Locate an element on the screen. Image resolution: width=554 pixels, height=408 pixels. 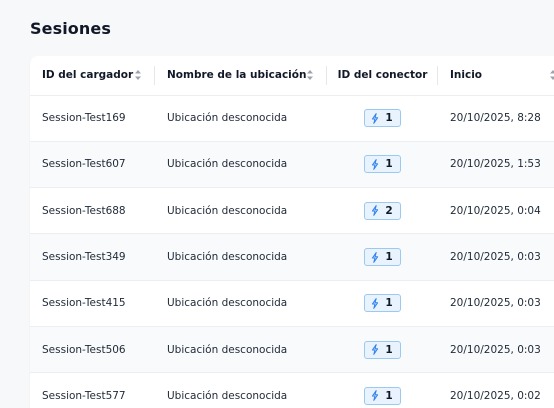
charger-id-cell: Session-Test506 is located at coordinates (84, 349).